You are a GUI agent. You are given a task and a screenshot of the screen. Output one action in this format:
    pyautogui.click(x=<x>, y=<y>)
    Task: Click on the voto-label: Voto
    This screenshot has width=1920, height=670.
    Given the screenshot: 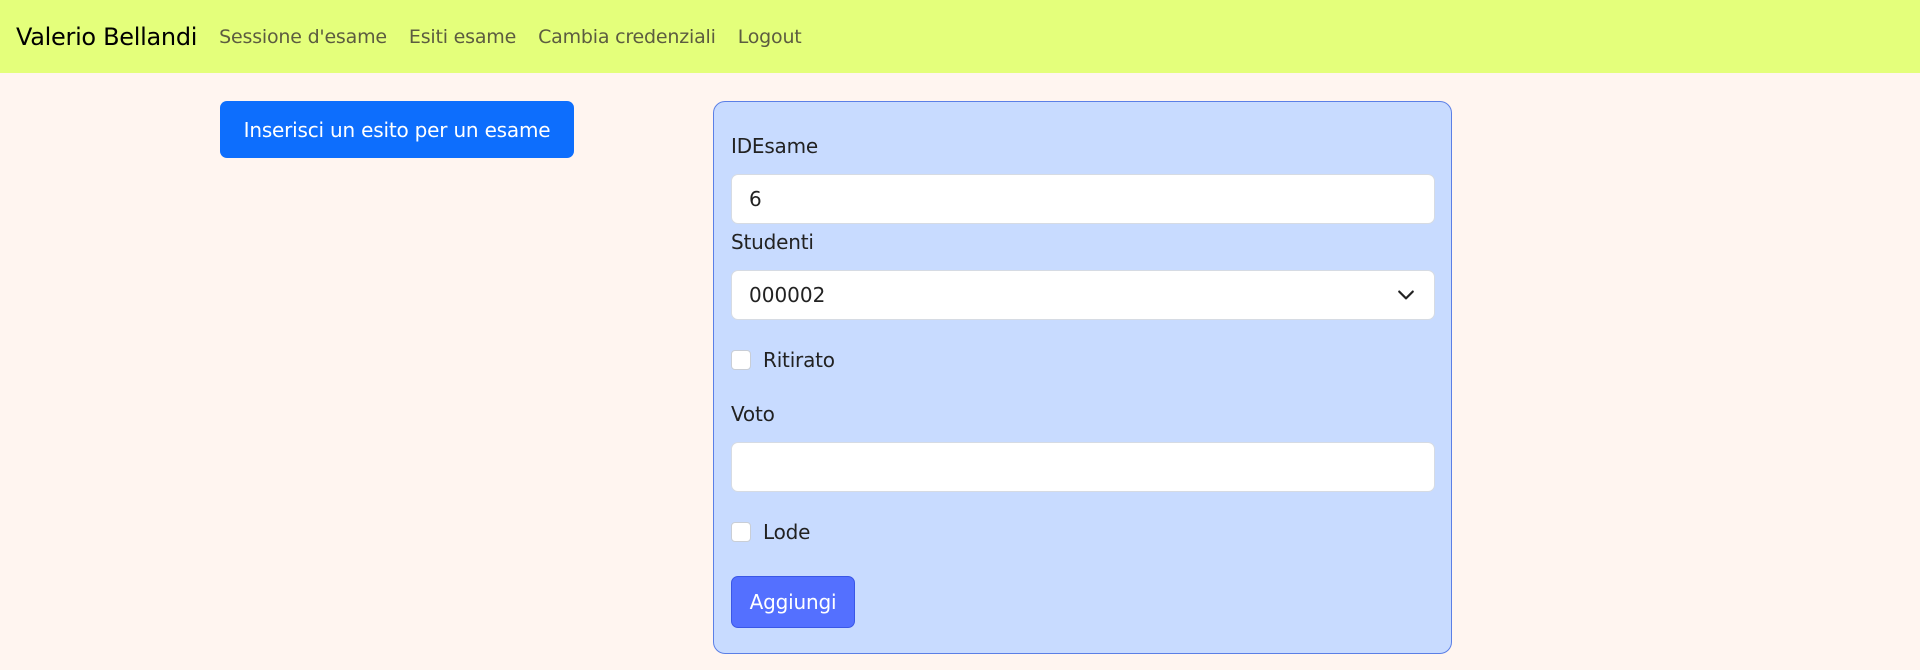 What is the action you would take?
    pyautogui.click(x=753, y=414)
    